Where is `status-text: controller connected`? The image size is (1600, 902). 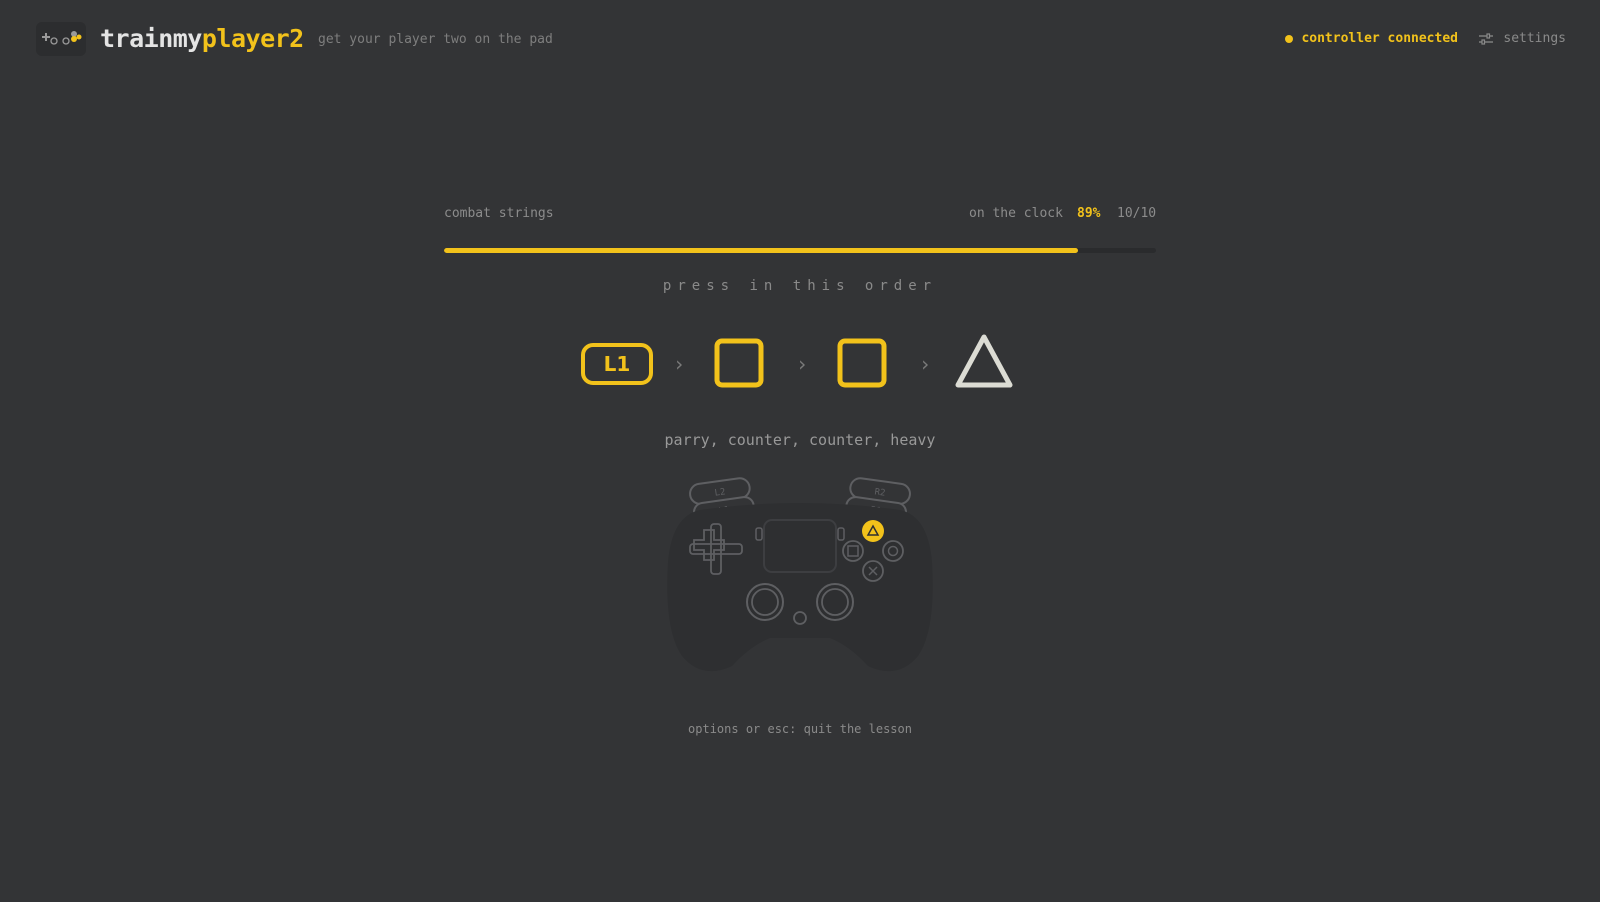
status-text: controller connected is located at coordinates (1379, 38).